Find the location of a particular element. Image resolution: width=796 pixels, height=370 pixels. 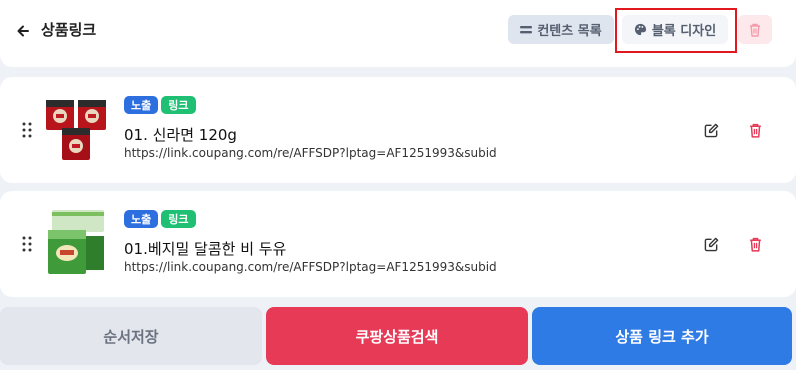

palette-icon is located at coordinates (640, 29).